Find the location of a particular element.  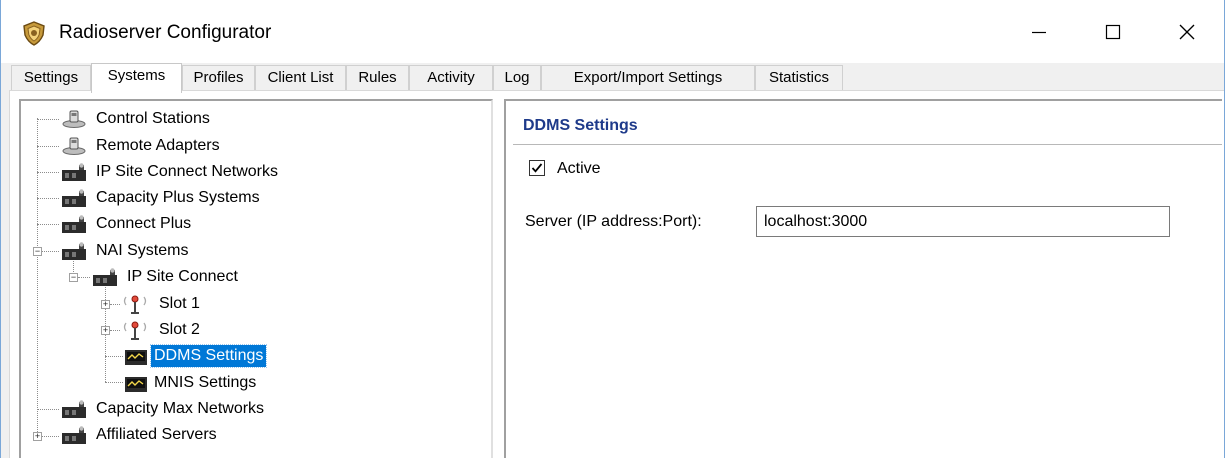

tree-item-remote-adapters: Remote Adapters is located at coordinates (142, 146).